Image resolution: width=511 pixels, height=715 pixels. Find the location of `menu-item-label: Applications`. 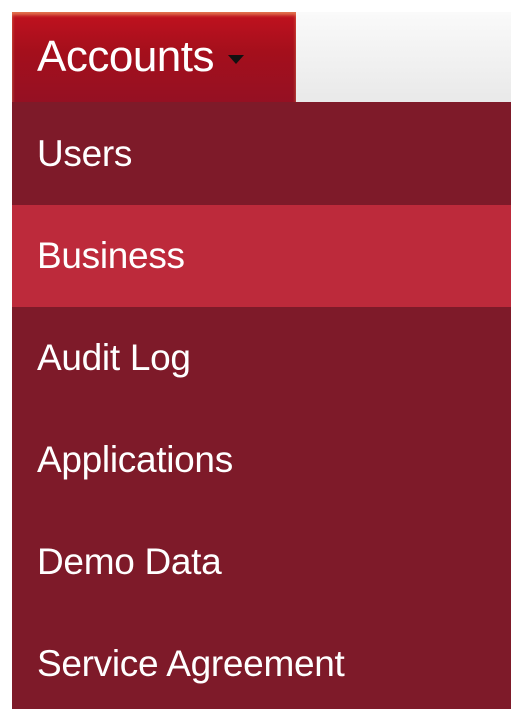

menu-item-label: Applications is located at coordinates (135, 459).